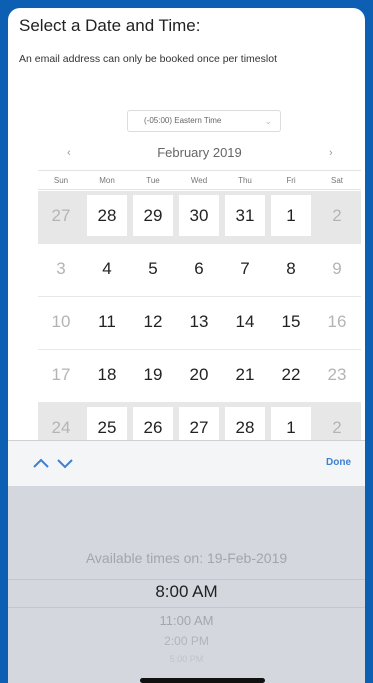 Image resolution: width=373 pixels, height=683 pixels. Describe the element at coordinates (336, 180) in the screenshot. I see `weekday-label: Sat` at that location.